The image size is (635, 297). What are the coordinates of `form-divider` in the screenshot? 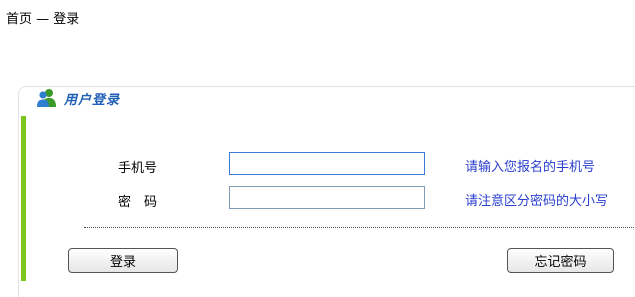 It's located at (359, 227).